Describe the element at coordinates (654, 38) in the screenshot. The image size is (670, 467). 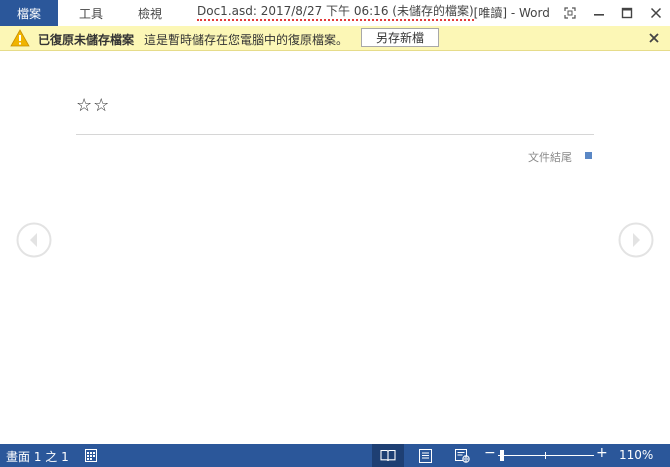
I see `infobar-close-icon` at that location.